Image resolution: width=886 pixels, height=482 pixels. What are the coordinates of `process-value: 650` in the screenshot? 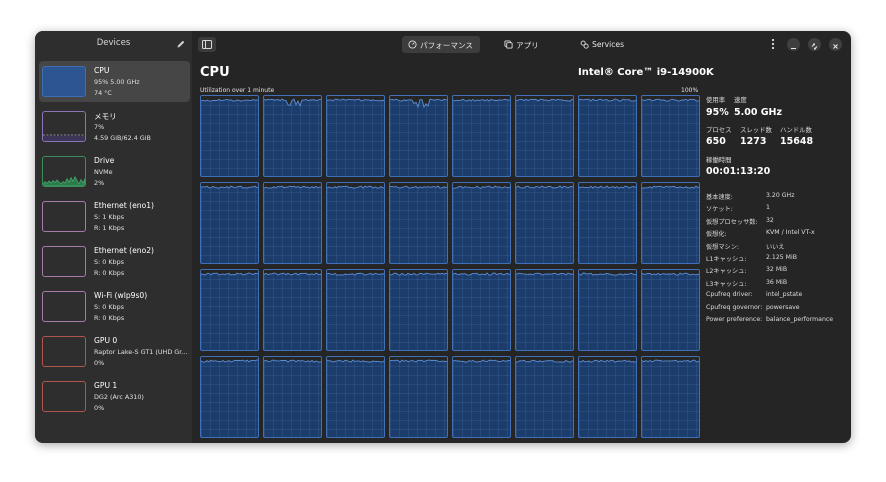 It's located at (716, 141).